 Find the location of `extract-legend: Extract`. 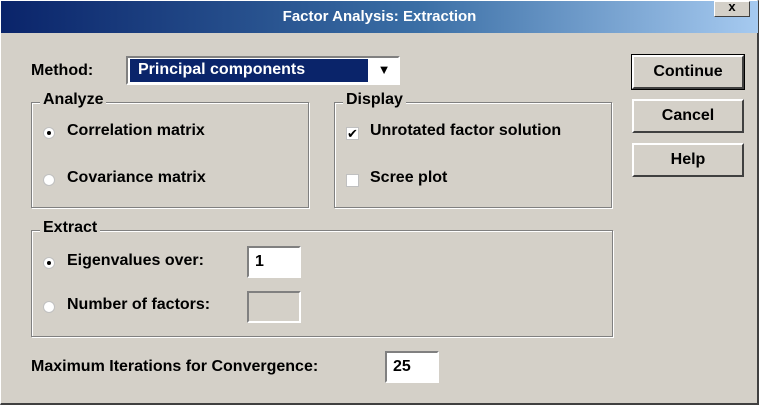

extract-legend: Extract is located at coordinates (70, 228).